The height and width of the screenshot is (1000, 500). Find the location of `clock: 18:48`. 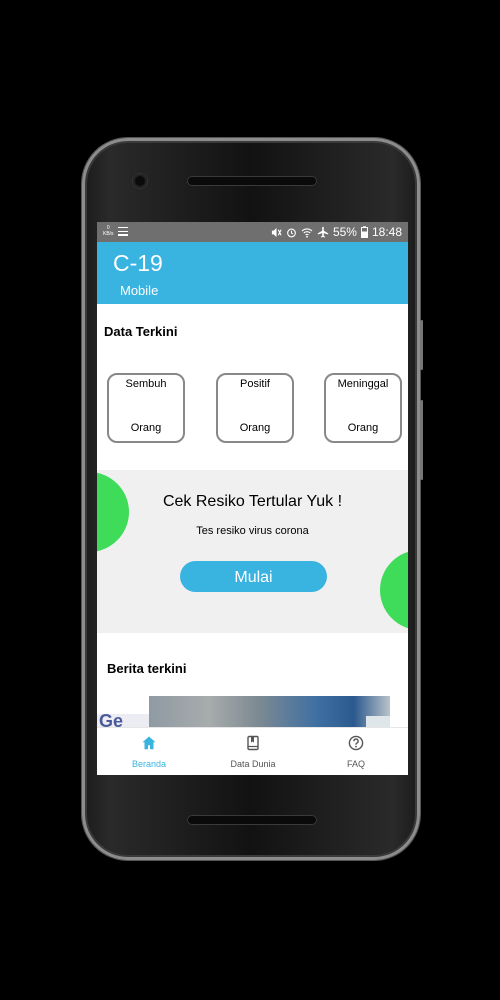

clock: 18:48 is located at coordinates (386, 232).